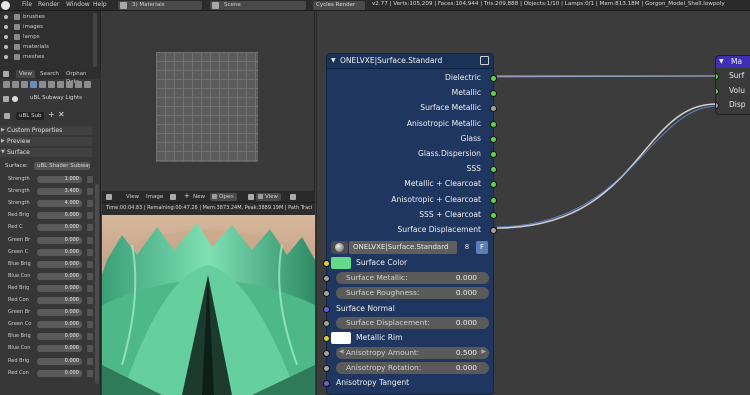  What do you see at coordinates (51, 114) in the screenshot?
I see `add-world-icon: +` at bounding box center [51, 114].